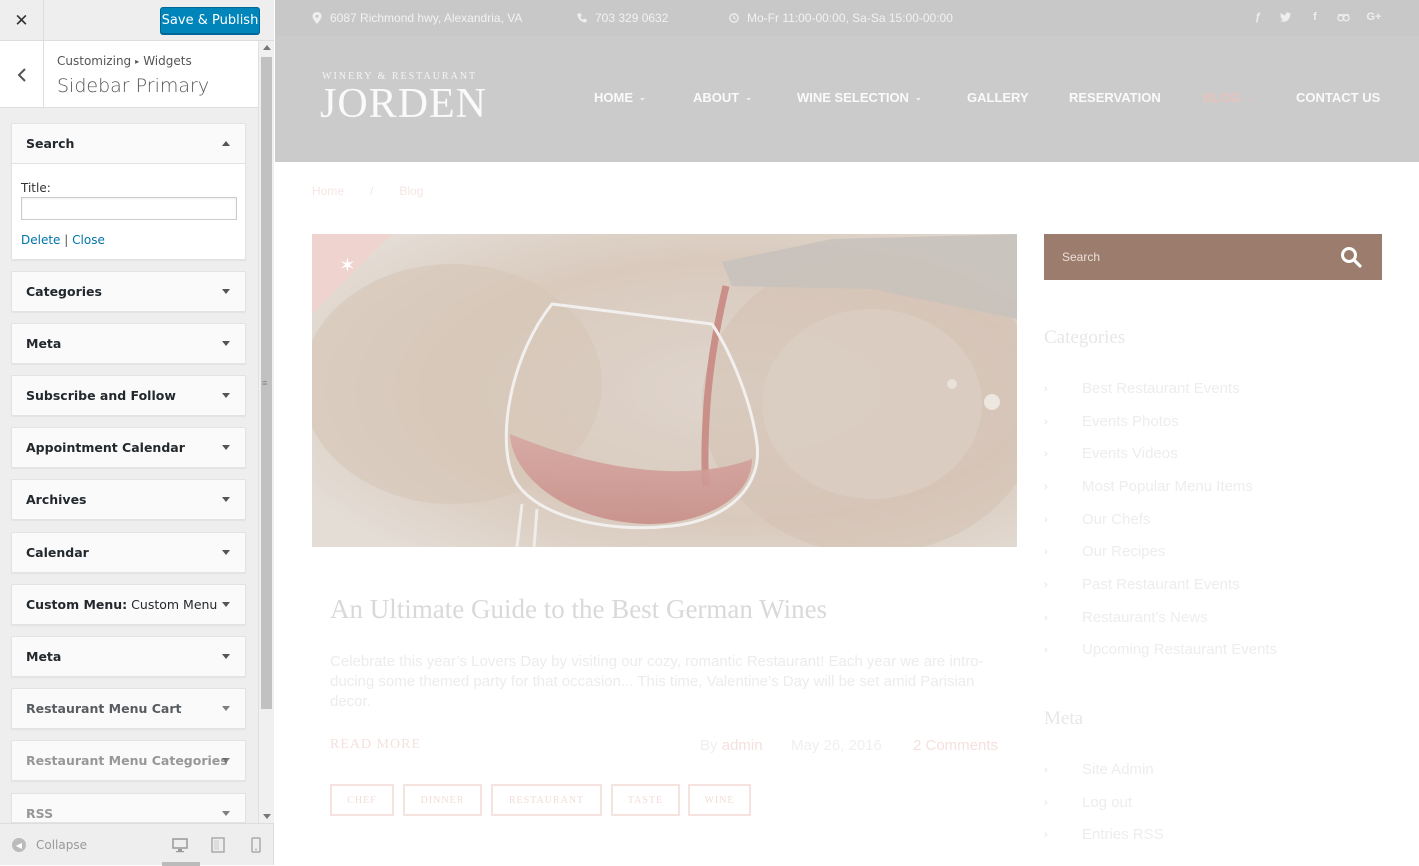  I want to click on category-item: › Our Recipes, so click(1104, 551).